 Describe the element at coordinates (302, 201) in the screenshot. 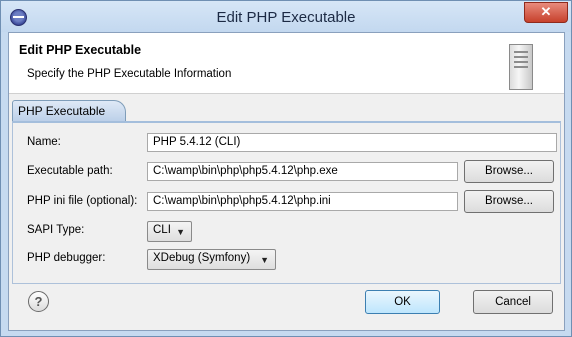

I see `php-ini-field: C:\wamp\bin\php\php5.4.12\php.ini` at that location.